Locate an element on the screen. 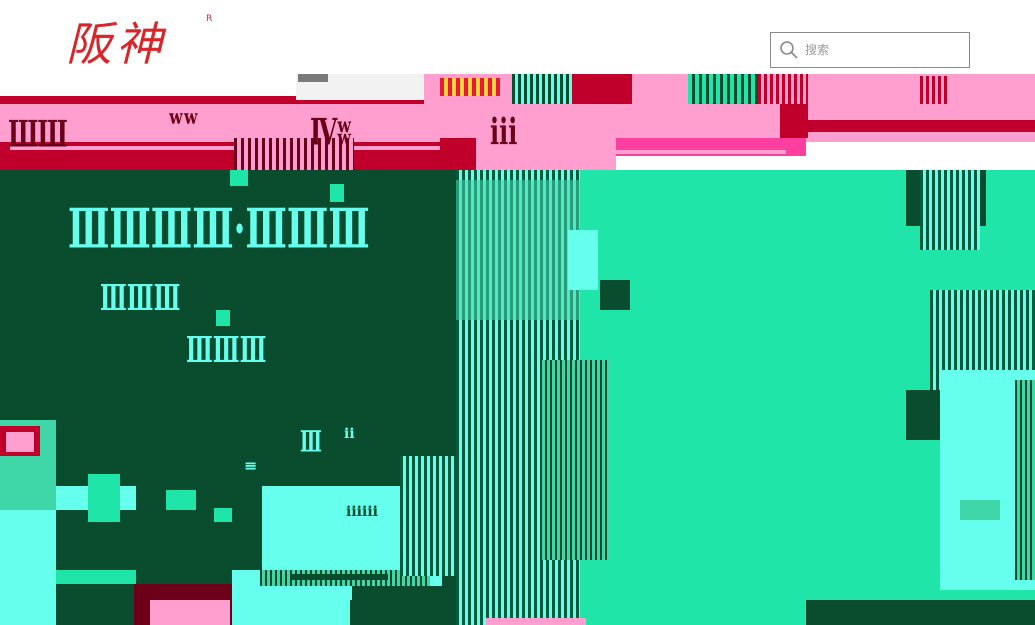 The width and height of the screenshot is (1035, 625). hero-subline-1: ⅢⅢⅢ is located at coordinates (140, 299).